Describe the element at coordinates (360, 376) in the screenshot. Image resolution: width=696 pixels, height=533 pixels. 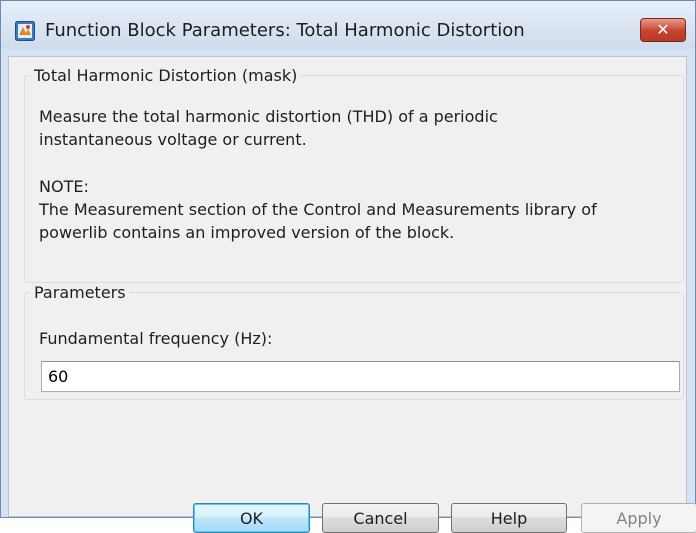
I see `fundamental-frequency-input` at that location.